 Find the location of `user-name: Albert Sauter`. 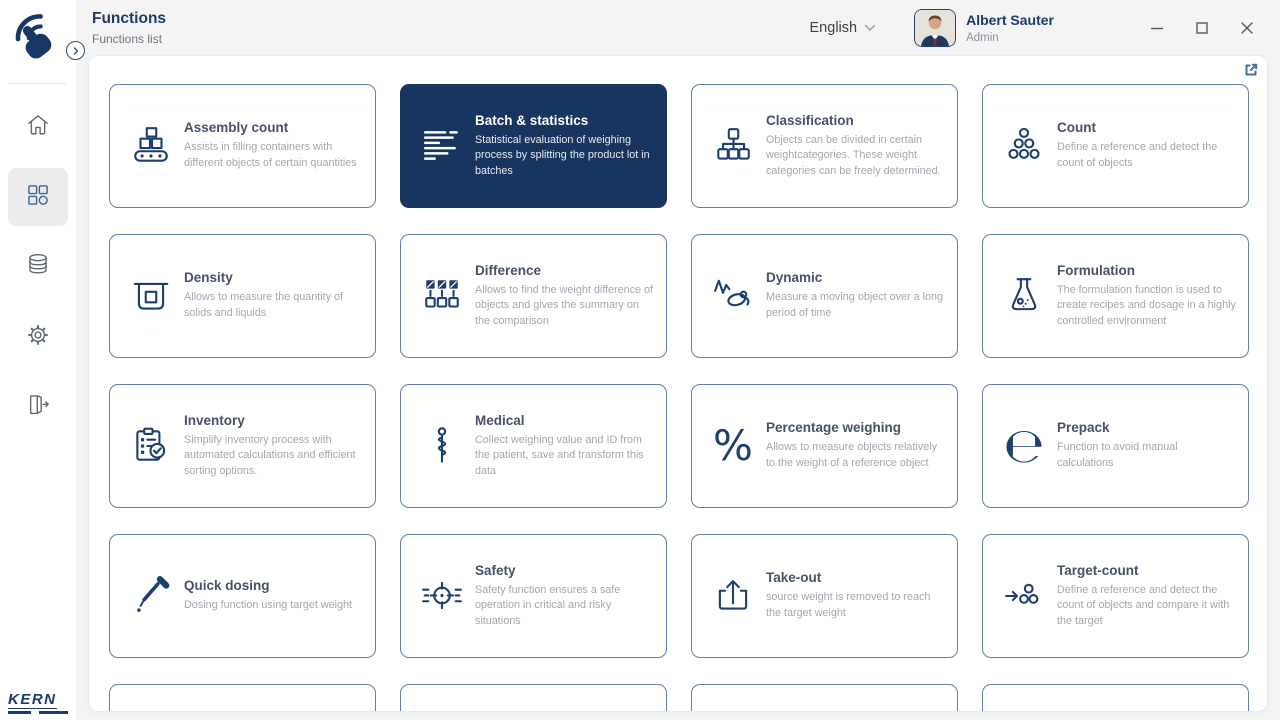

user-name: Albert Sauter is located at coordinates (1010, 20).